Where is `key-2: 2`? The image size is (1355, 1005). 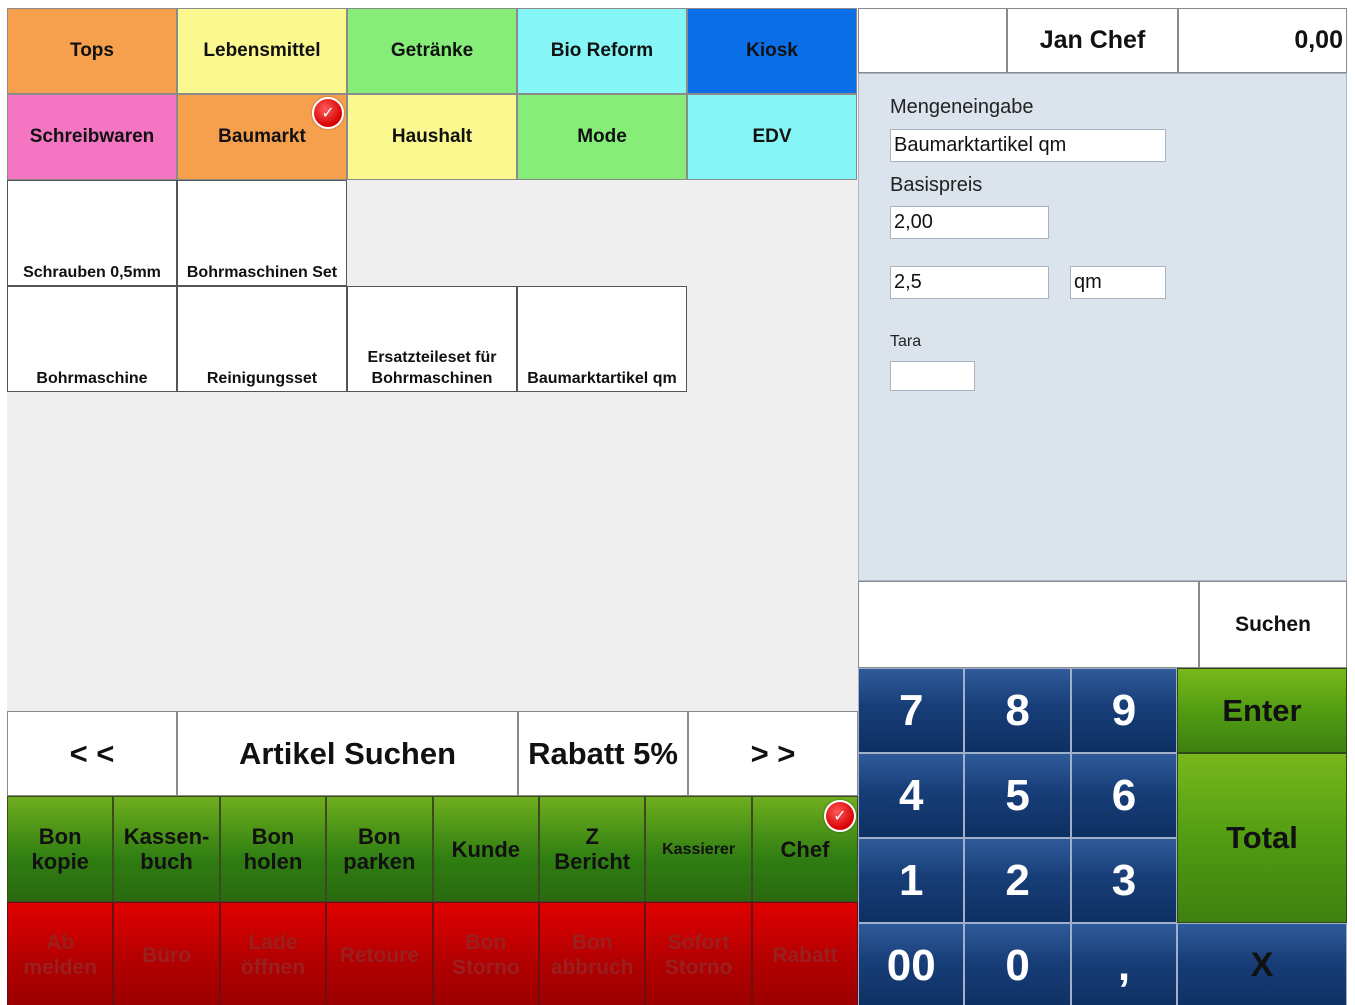
key-2: 2 is located at coordinates (1017, 880).